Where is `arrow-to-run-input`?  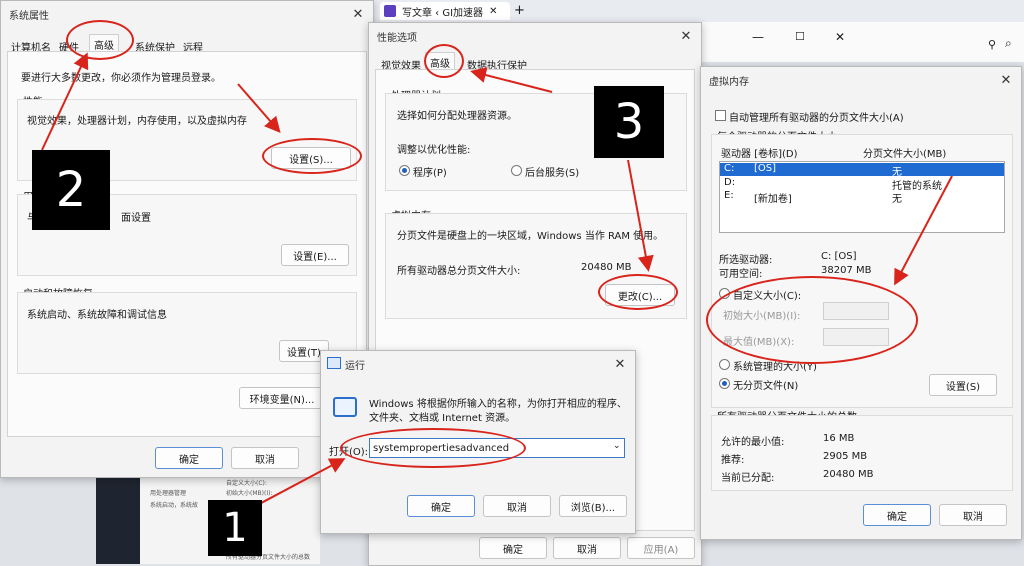 arrow-to-run-input is located at coordinates (296, 484).